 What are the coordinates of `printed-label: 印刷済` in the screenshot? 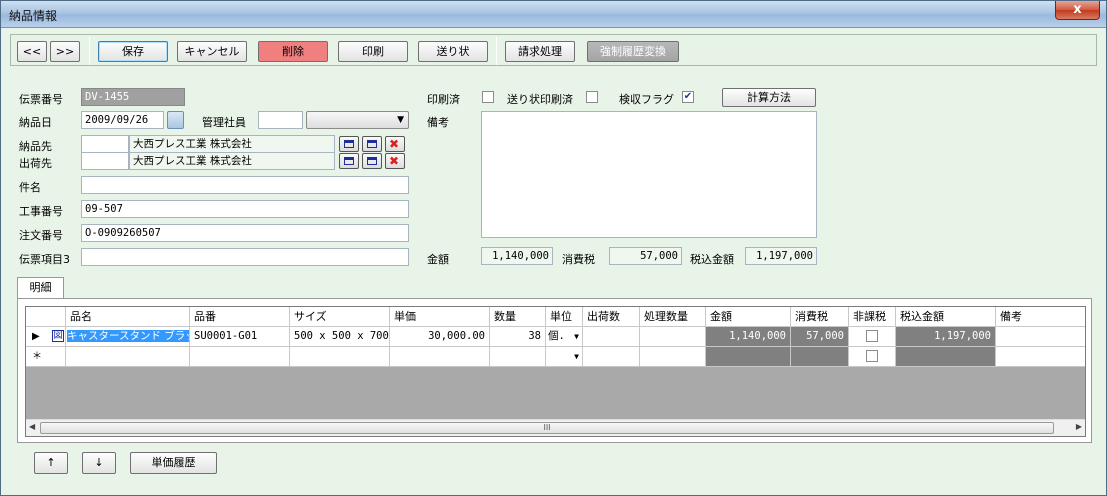 It's located at (443, 99).